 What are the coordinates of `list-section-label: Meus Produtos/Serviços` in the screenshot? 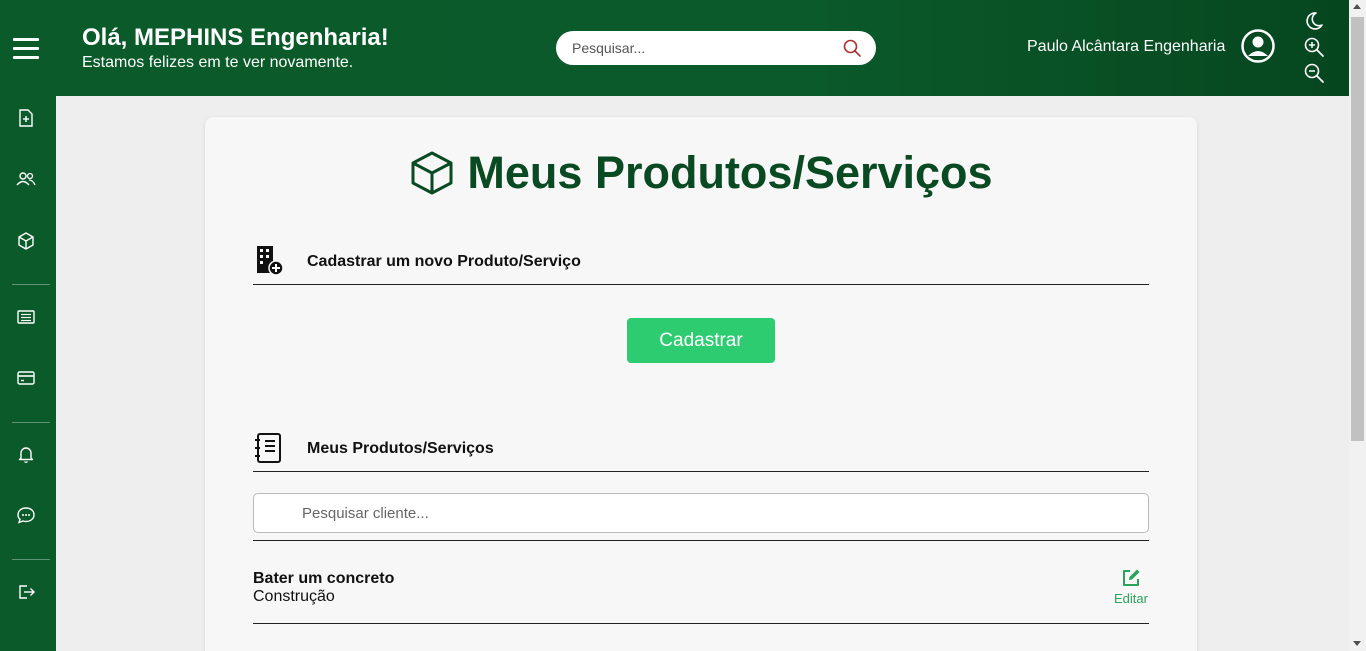 It's located at (400, 448).